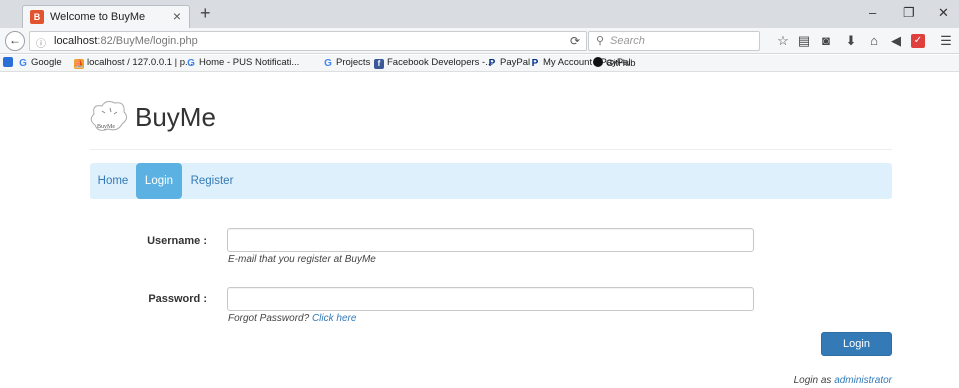 The width and height of the screenshot is (959, 388). I want to click on site-navbar: Home Login Register, so click(491, 181).